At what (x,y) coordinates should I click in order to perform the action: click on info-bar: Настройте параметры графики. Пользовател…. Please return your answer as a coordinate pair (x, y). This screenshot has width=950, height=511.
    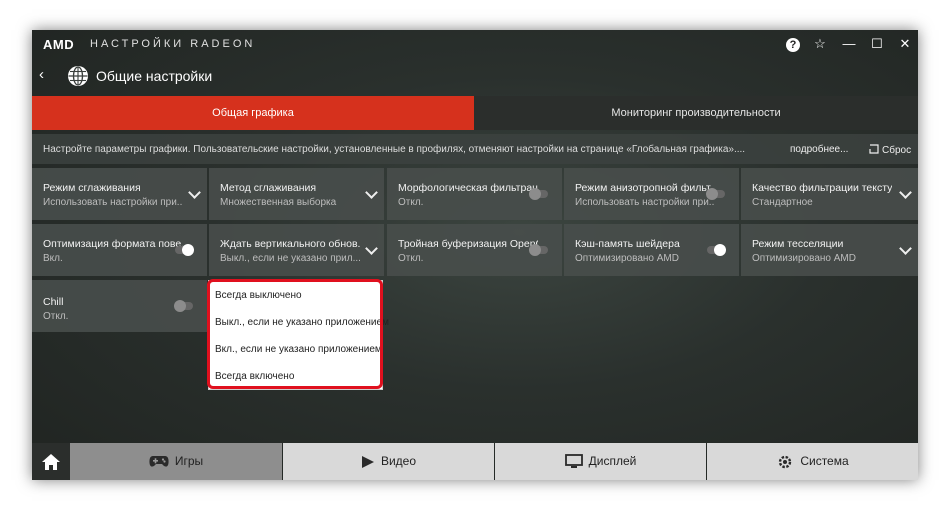
    Looking at the image, I should click on (475, 149).